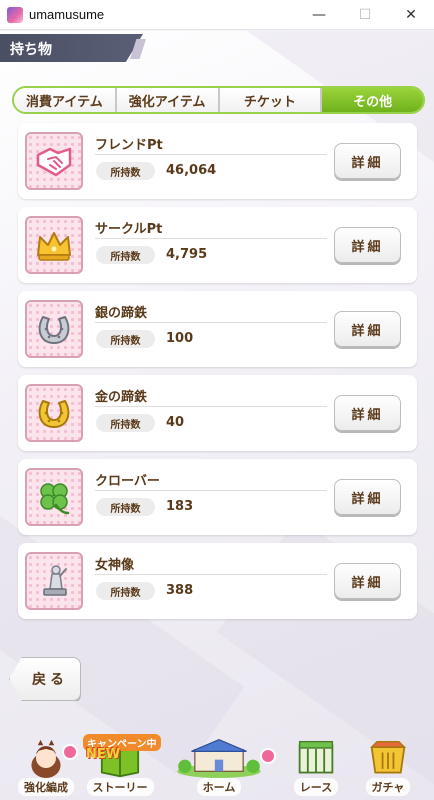 This screenshot has width=434, height=800. I want to click on list-item: 女神像 所持数 388 詳細, so click(217, 581).